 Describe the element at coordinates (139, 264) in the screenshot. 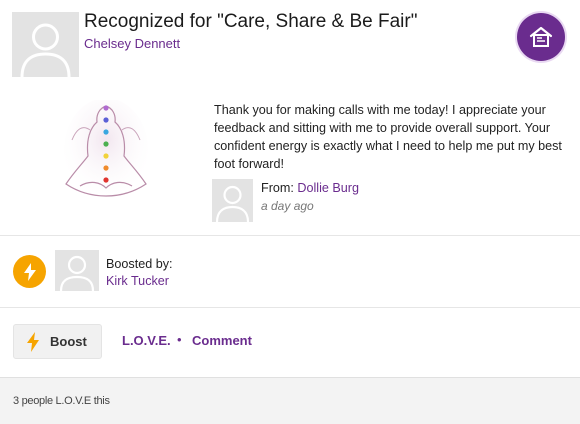

I see `boosted-by-label: Boosted by:` at that location.